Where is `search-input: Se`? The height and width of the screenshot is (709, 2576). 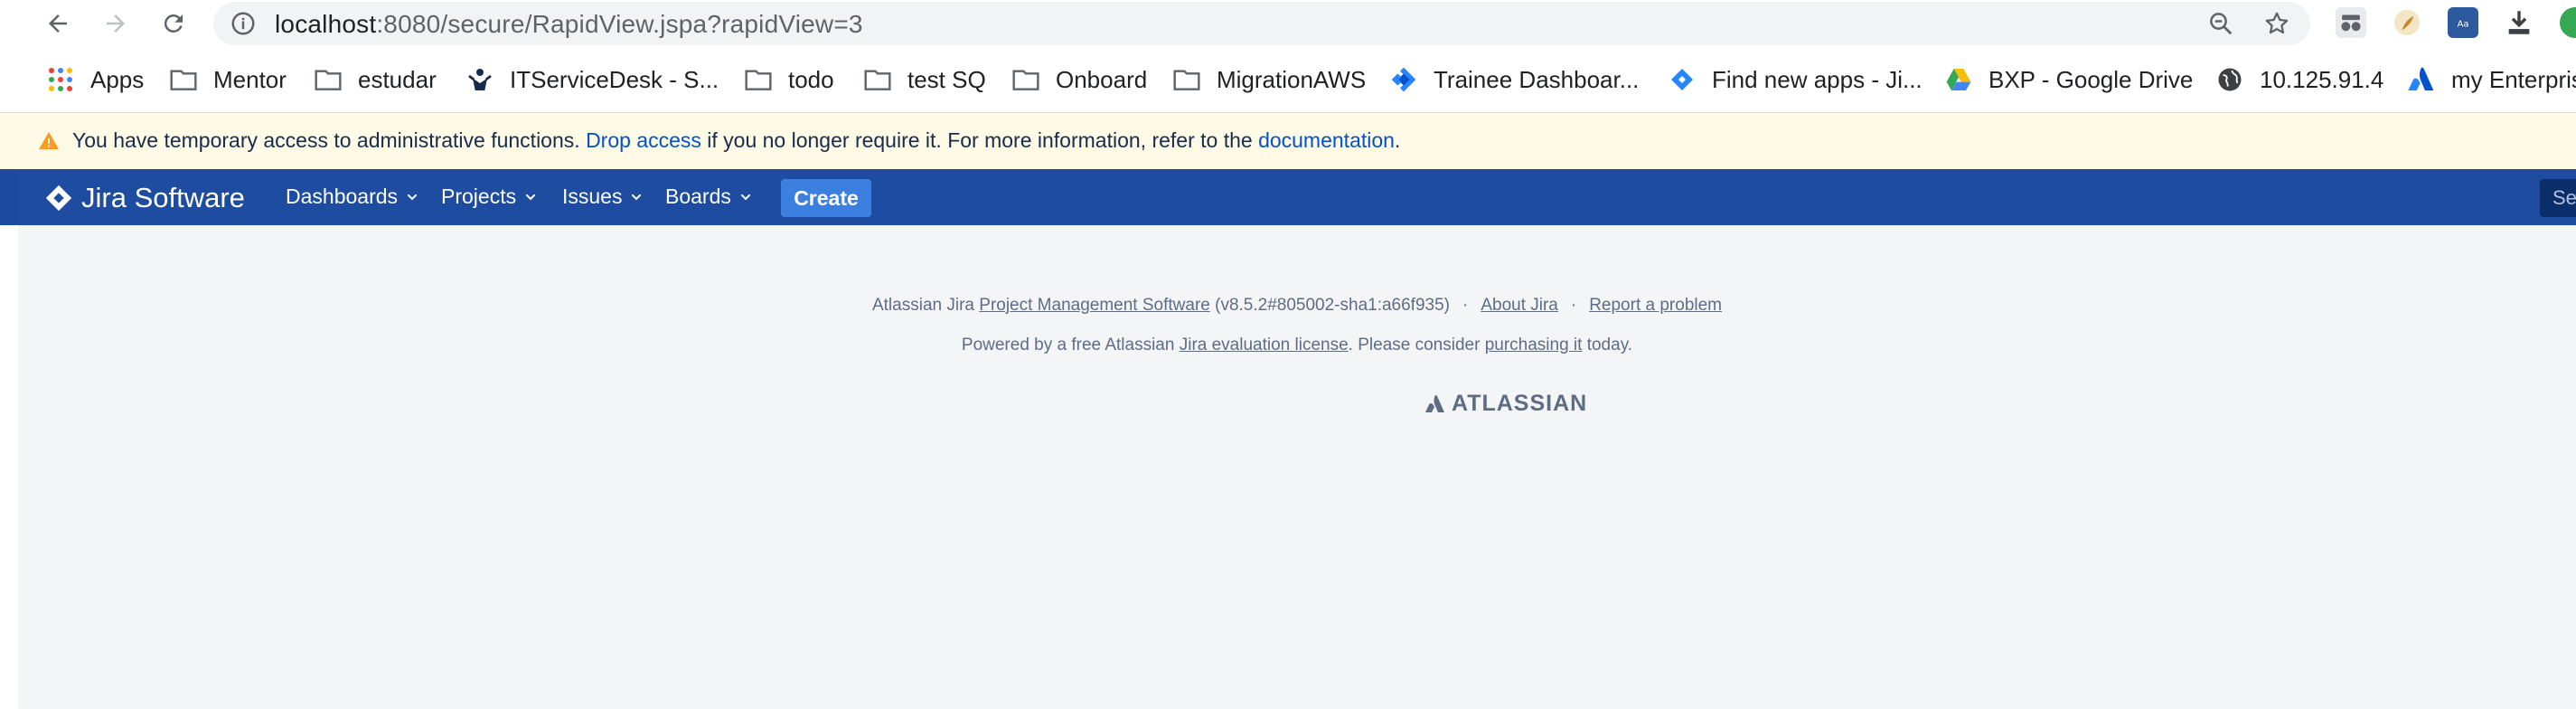
search-input: Se is located at coordinates (2558, 198).